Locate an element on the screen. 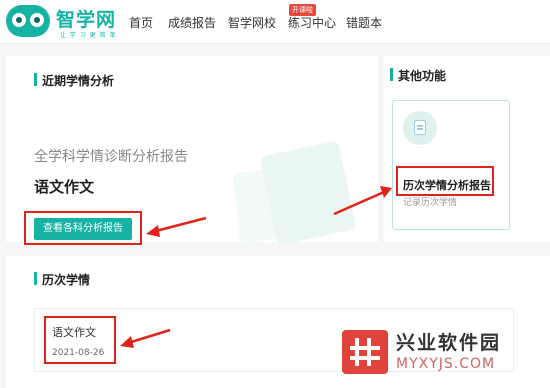  recent-analysis-title: 近期学情分析 is located at coordinates (78, 81).